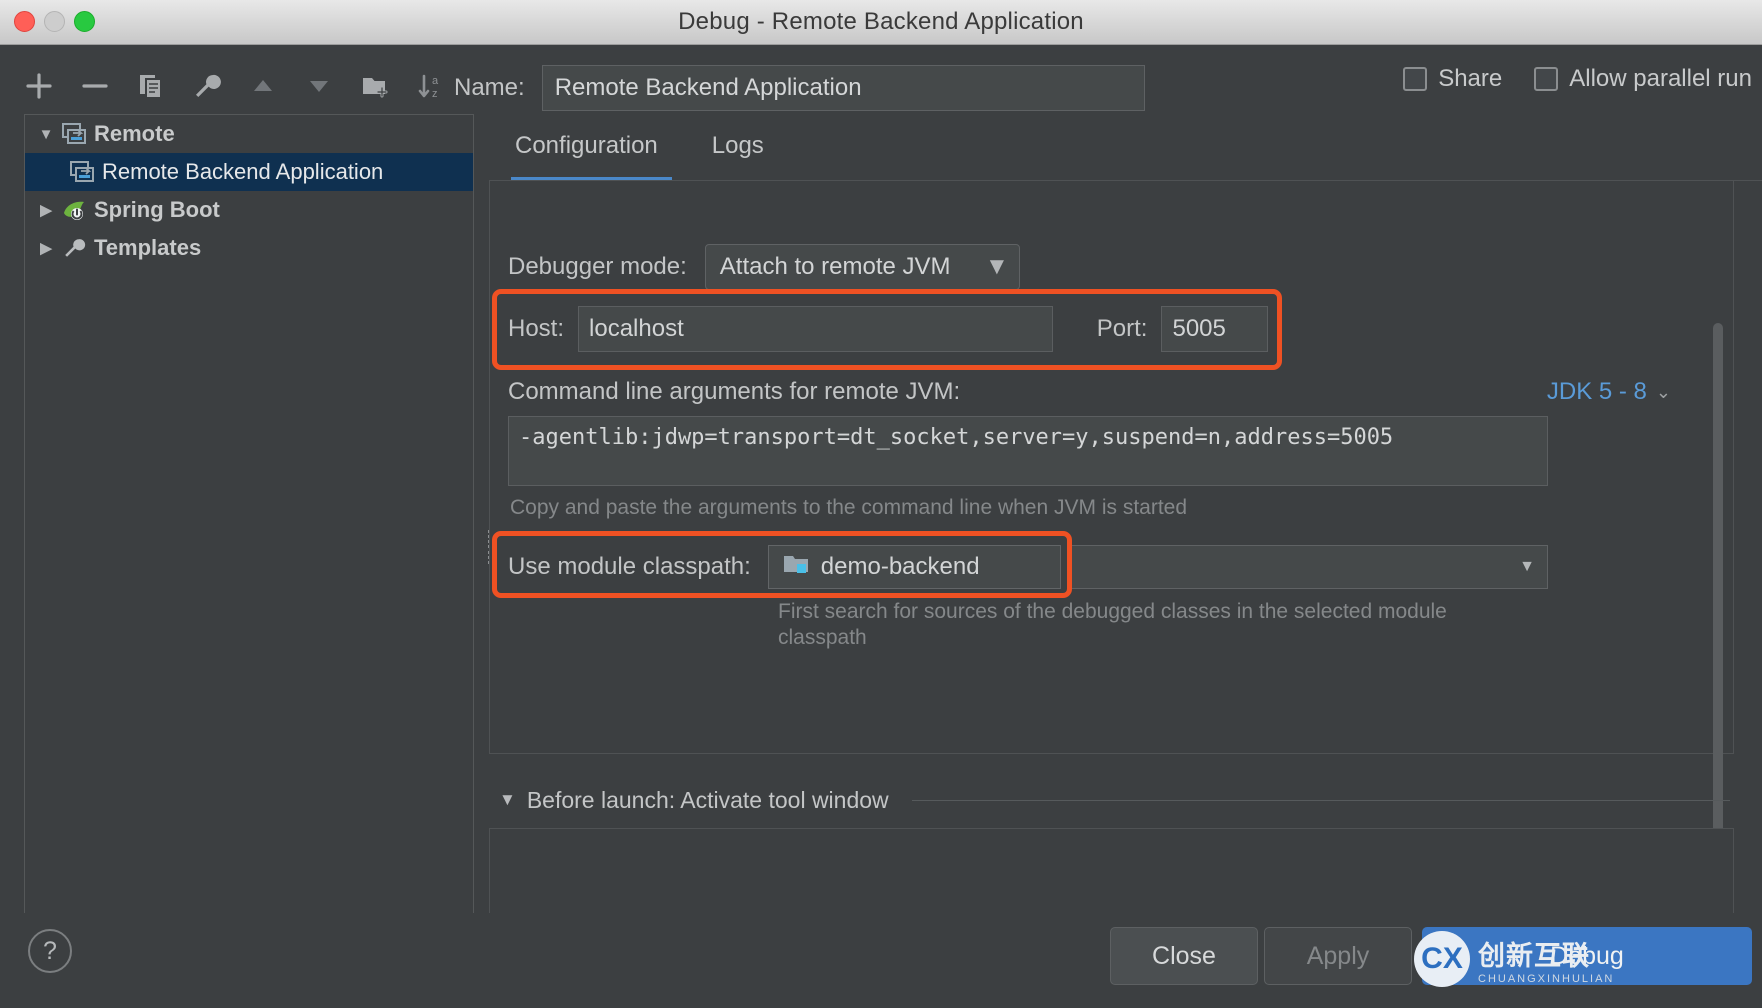 Image resolution: width=1762 pixels, height=1008 pixels. I want to click on apply-button: Apply, so click(1338, 956).